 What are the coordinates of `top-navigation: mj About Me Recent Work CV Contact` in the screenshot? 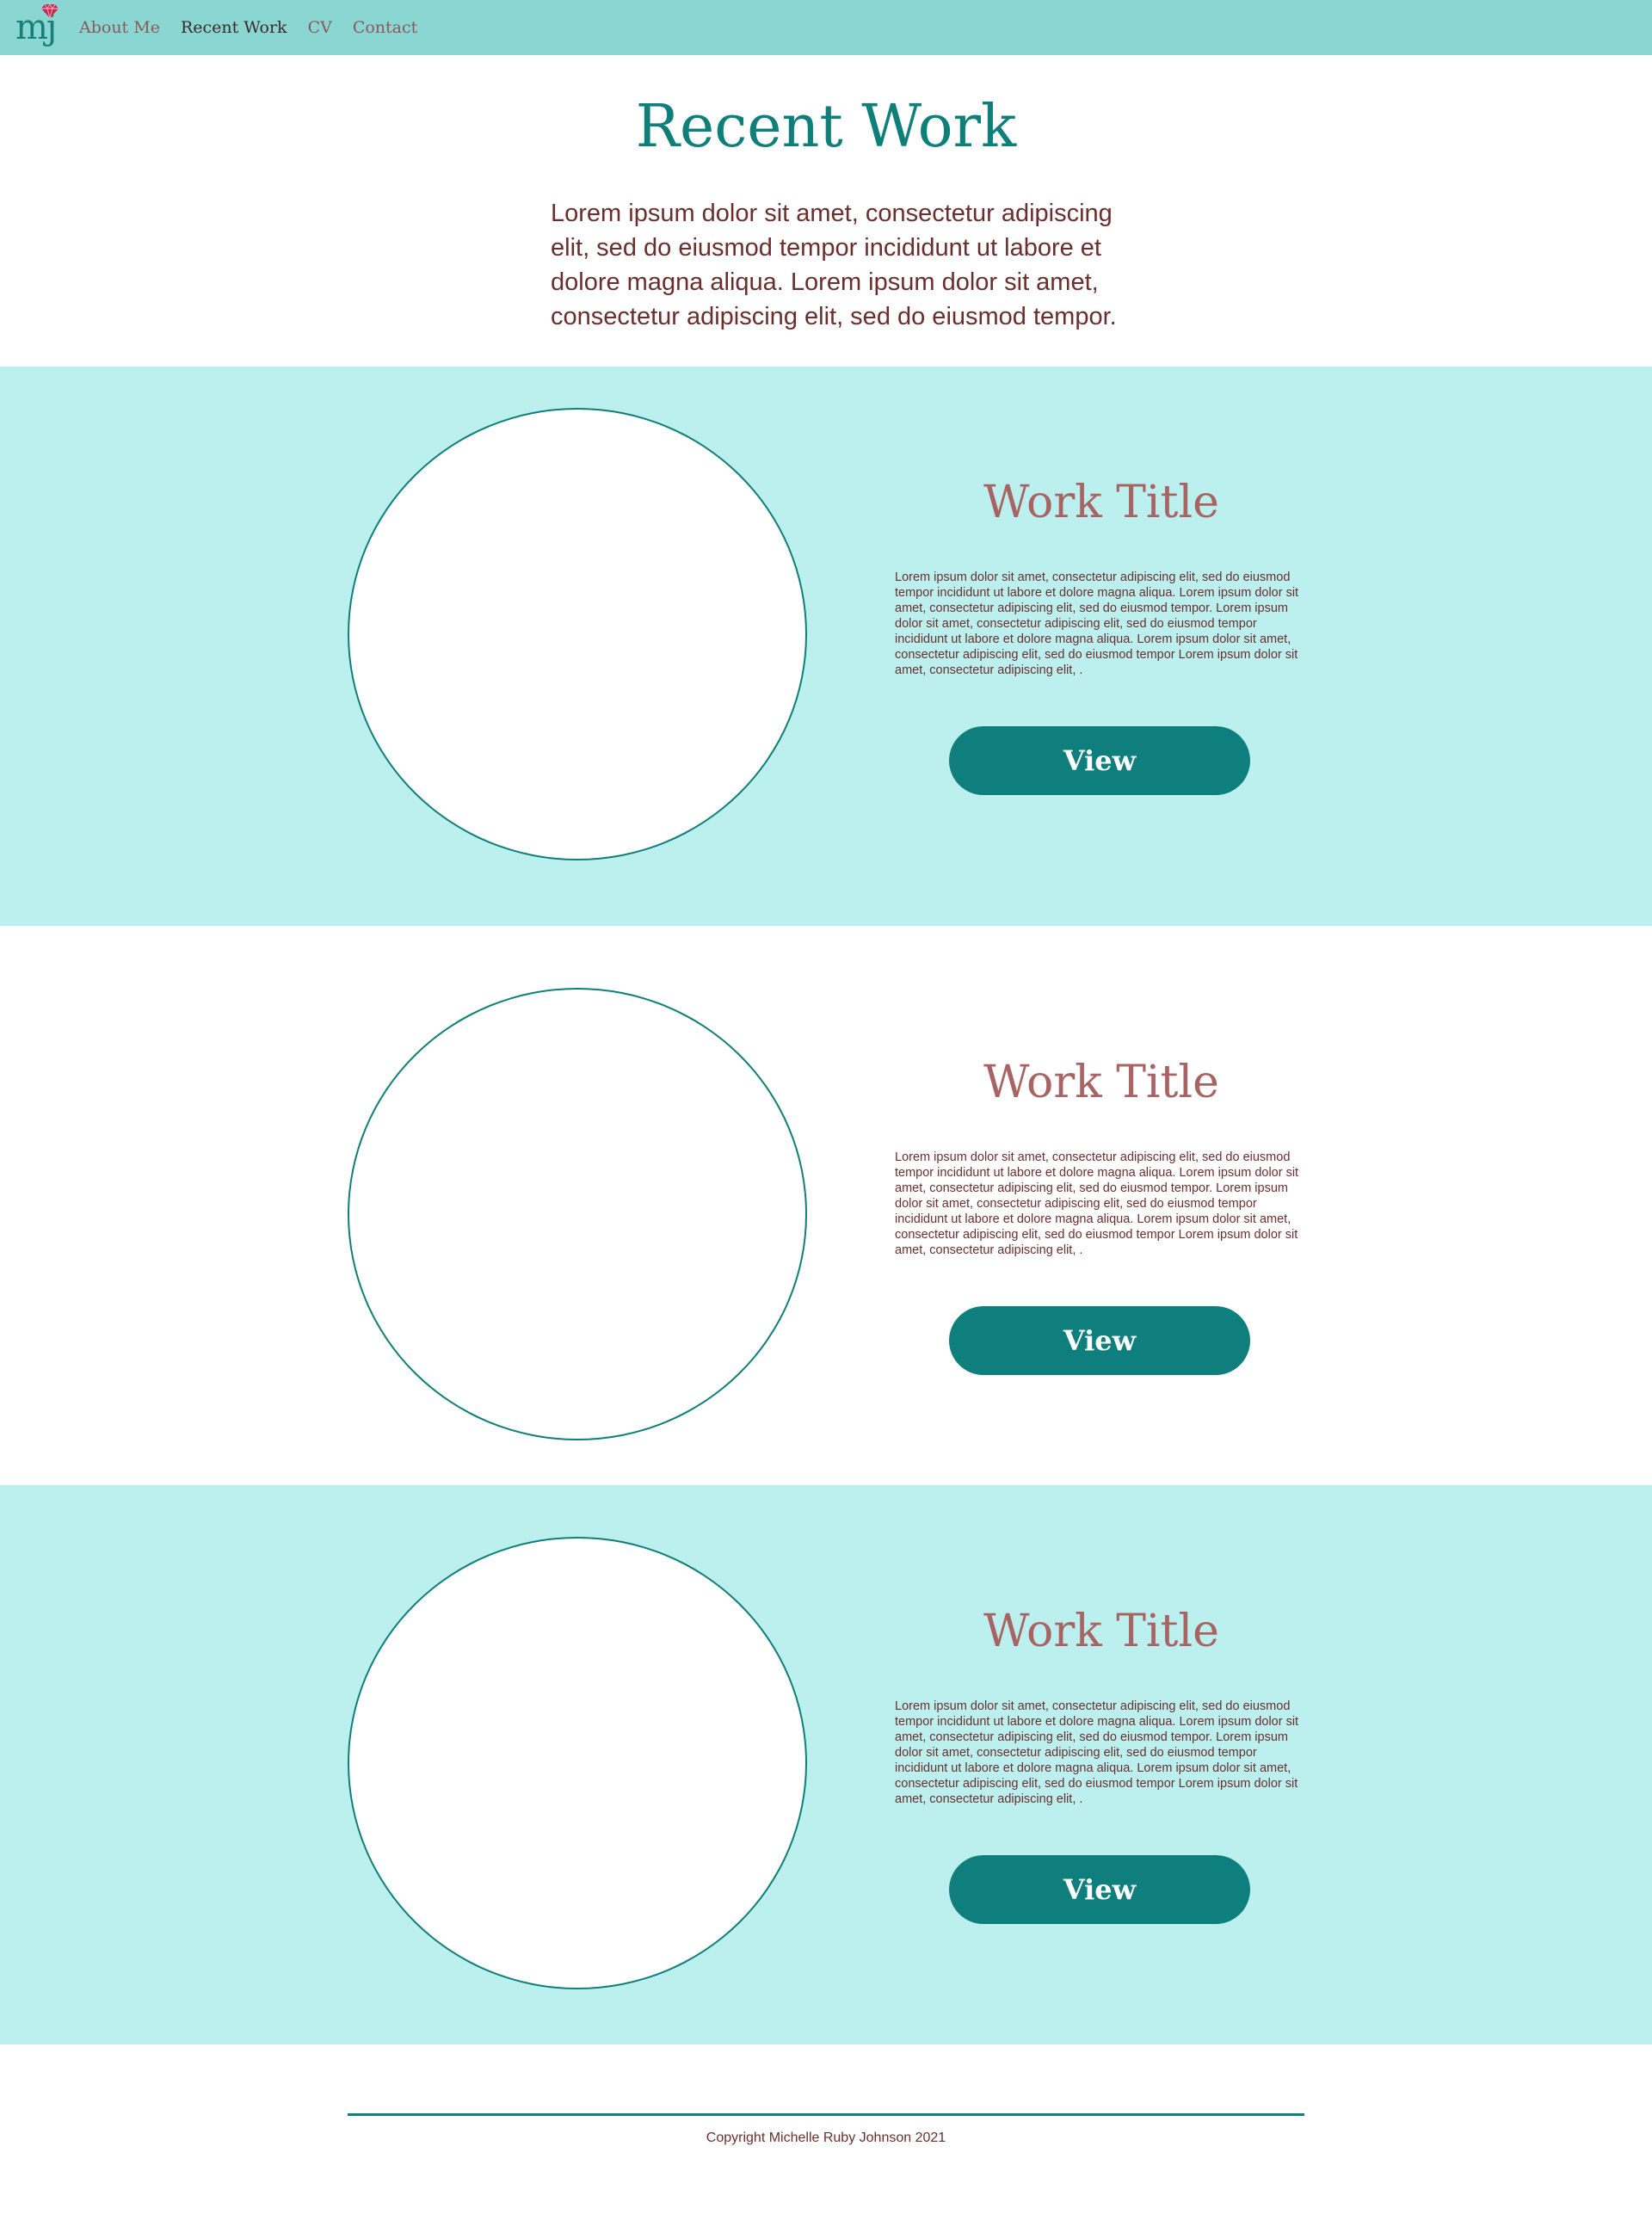 It's located at (826, 27).